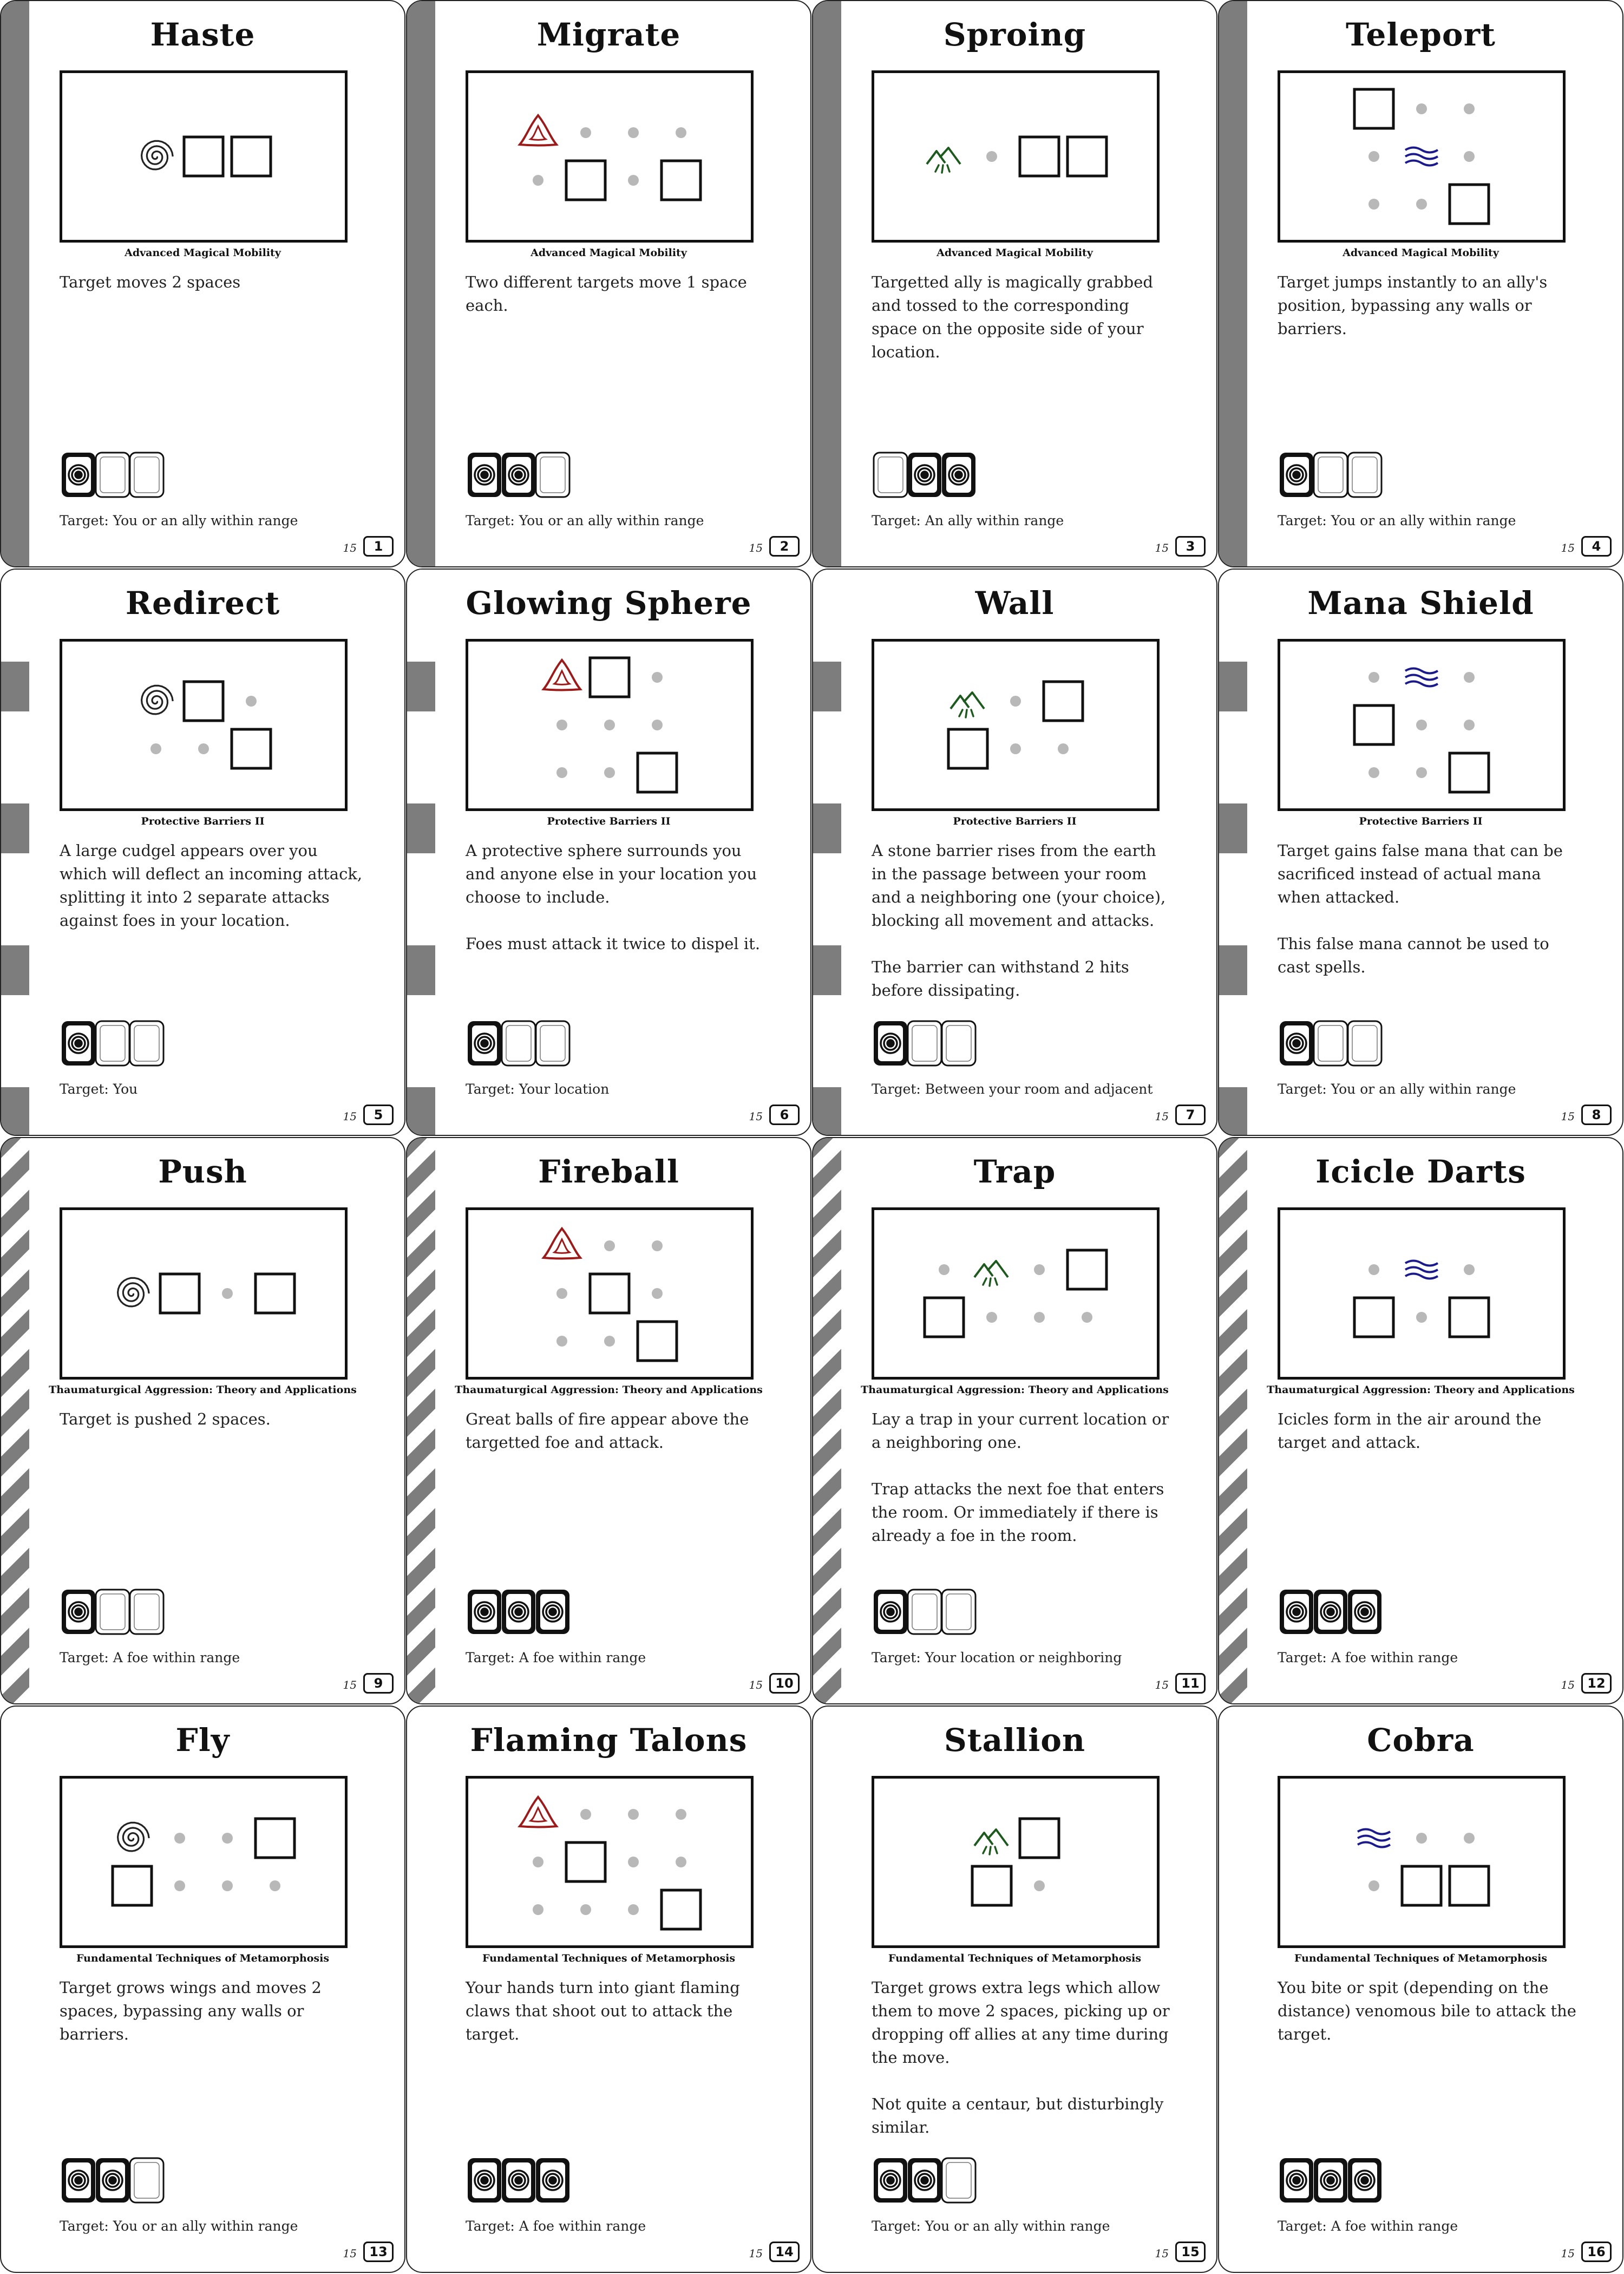  What do you see at coordinates (784, 1684) in the screenshot?
I see `card-number-badge: 10` at bounding box center [784, 1684].